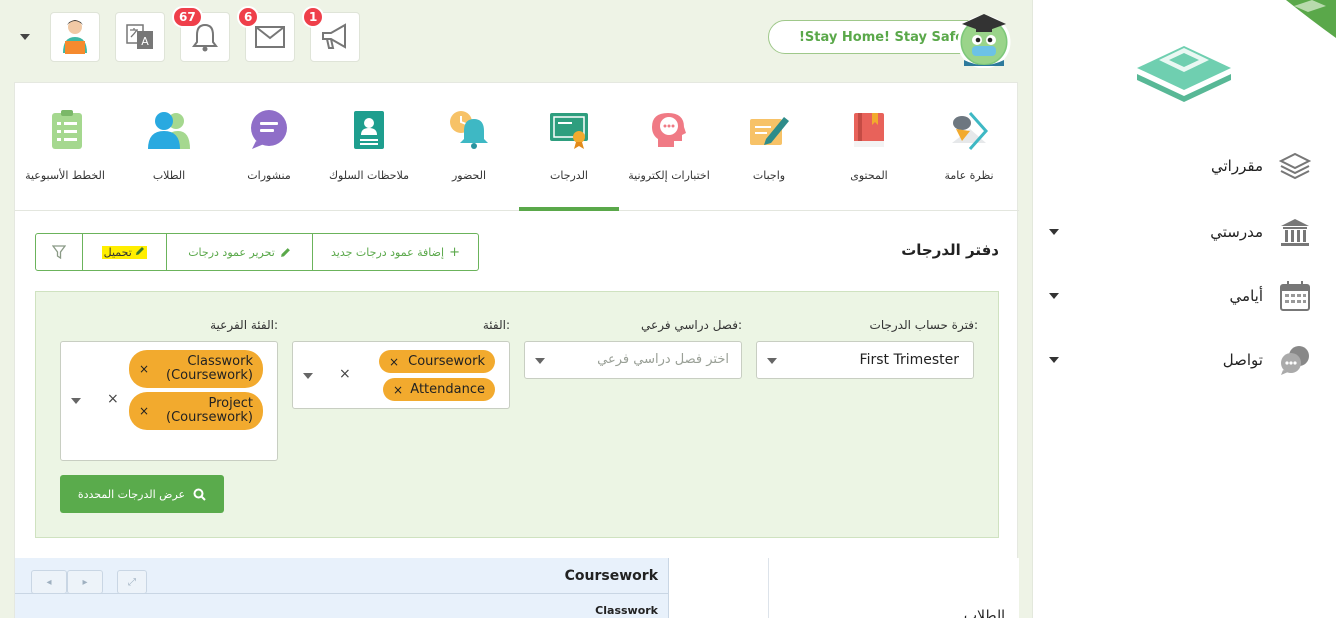 Image resolution: width=1336 pixels, height=618 pixels. Describe the element at coordinates (369, 175) in the screenshot. I see `tab-label: ملاحظات السلوك` at that location.